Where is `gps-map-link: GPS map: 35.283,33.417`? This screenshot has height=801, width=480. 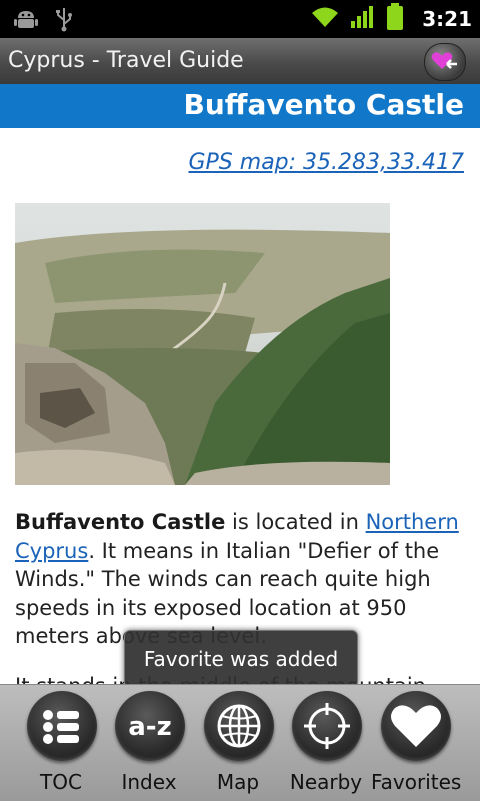
gps-map-link: GPS map: 35.283,33.417 is located at coordinates (326, 162).